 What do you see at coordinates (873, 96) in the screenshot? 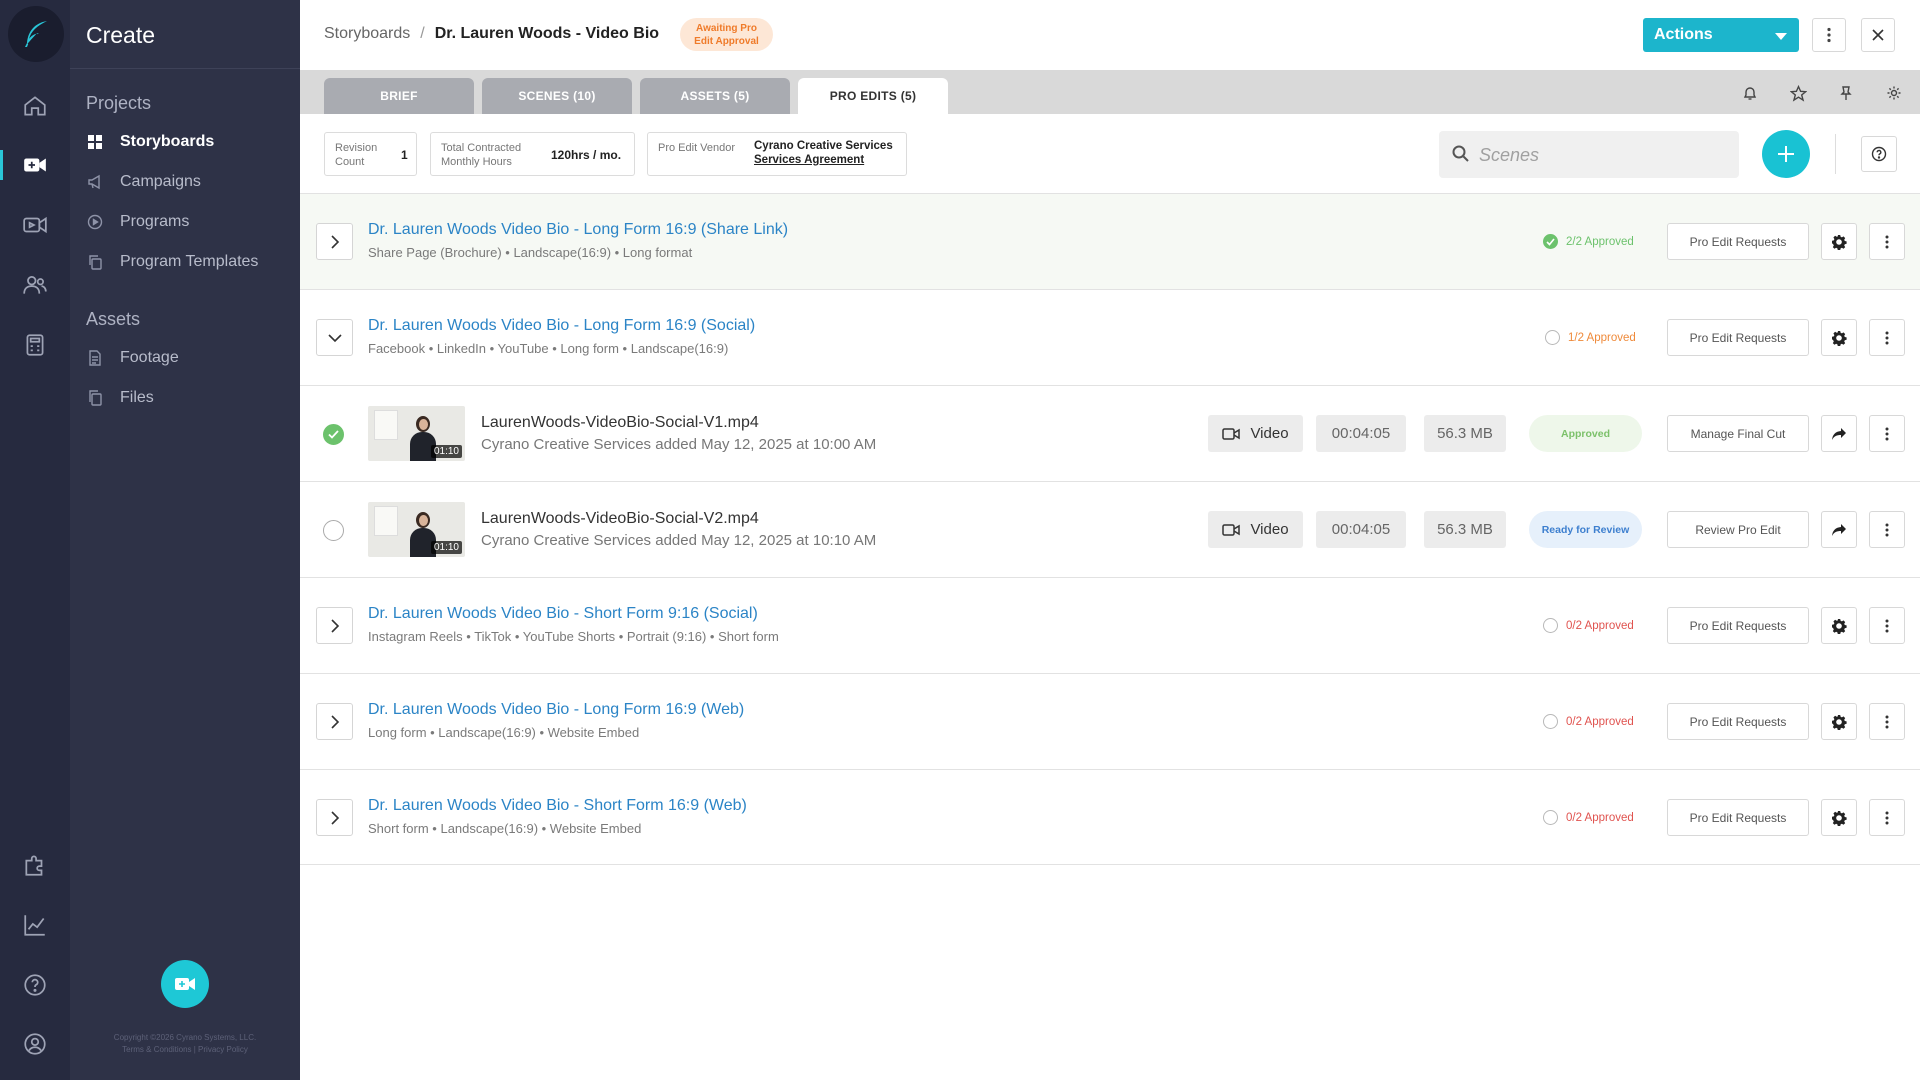
I see `tab-pro-edits: PRO EDITS (5)` at bounding box center [873, 96].